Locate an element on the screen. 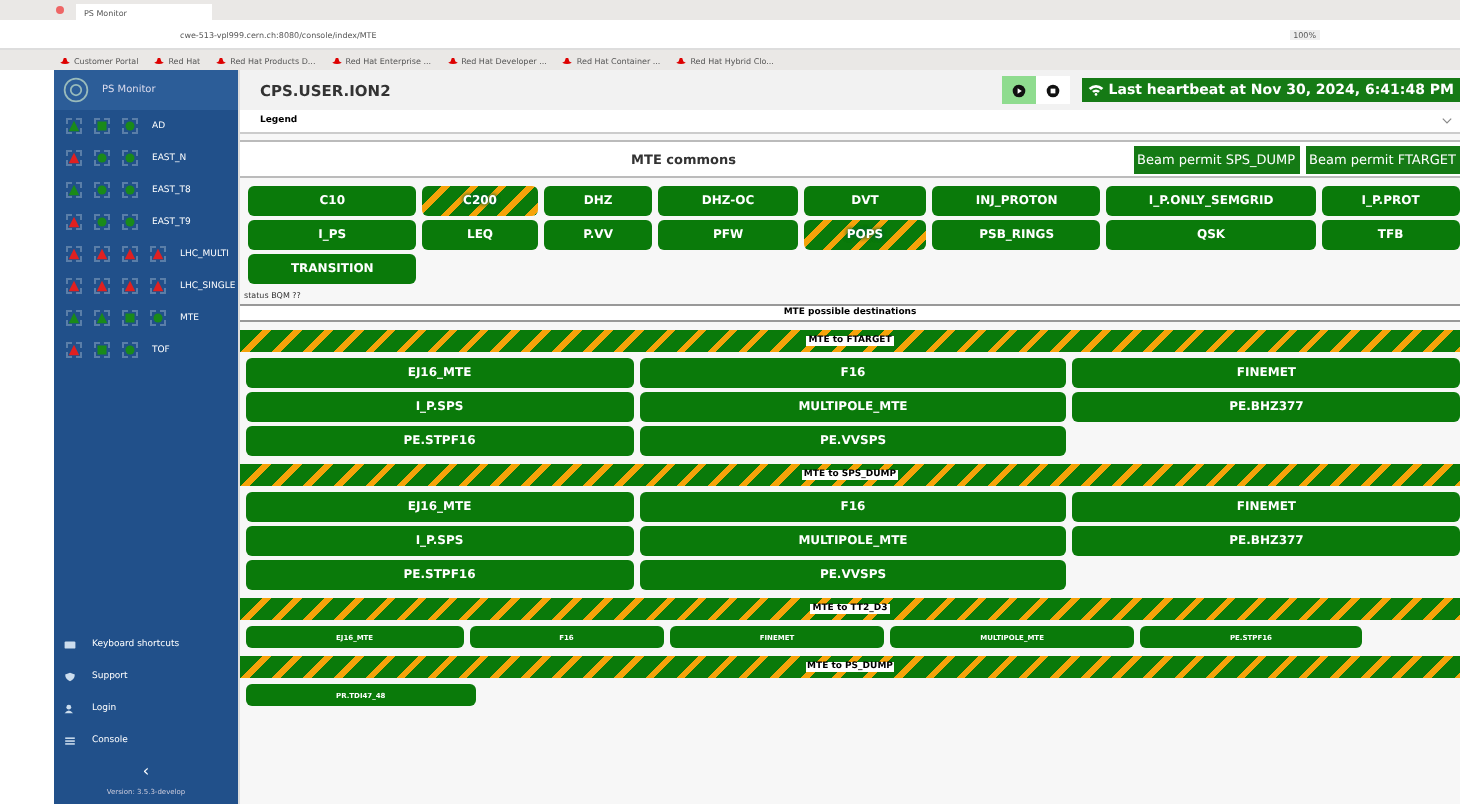 The width and height of the screenshot is (1460, 804). chevron-down-icon is located at coordinates (1447, 121).